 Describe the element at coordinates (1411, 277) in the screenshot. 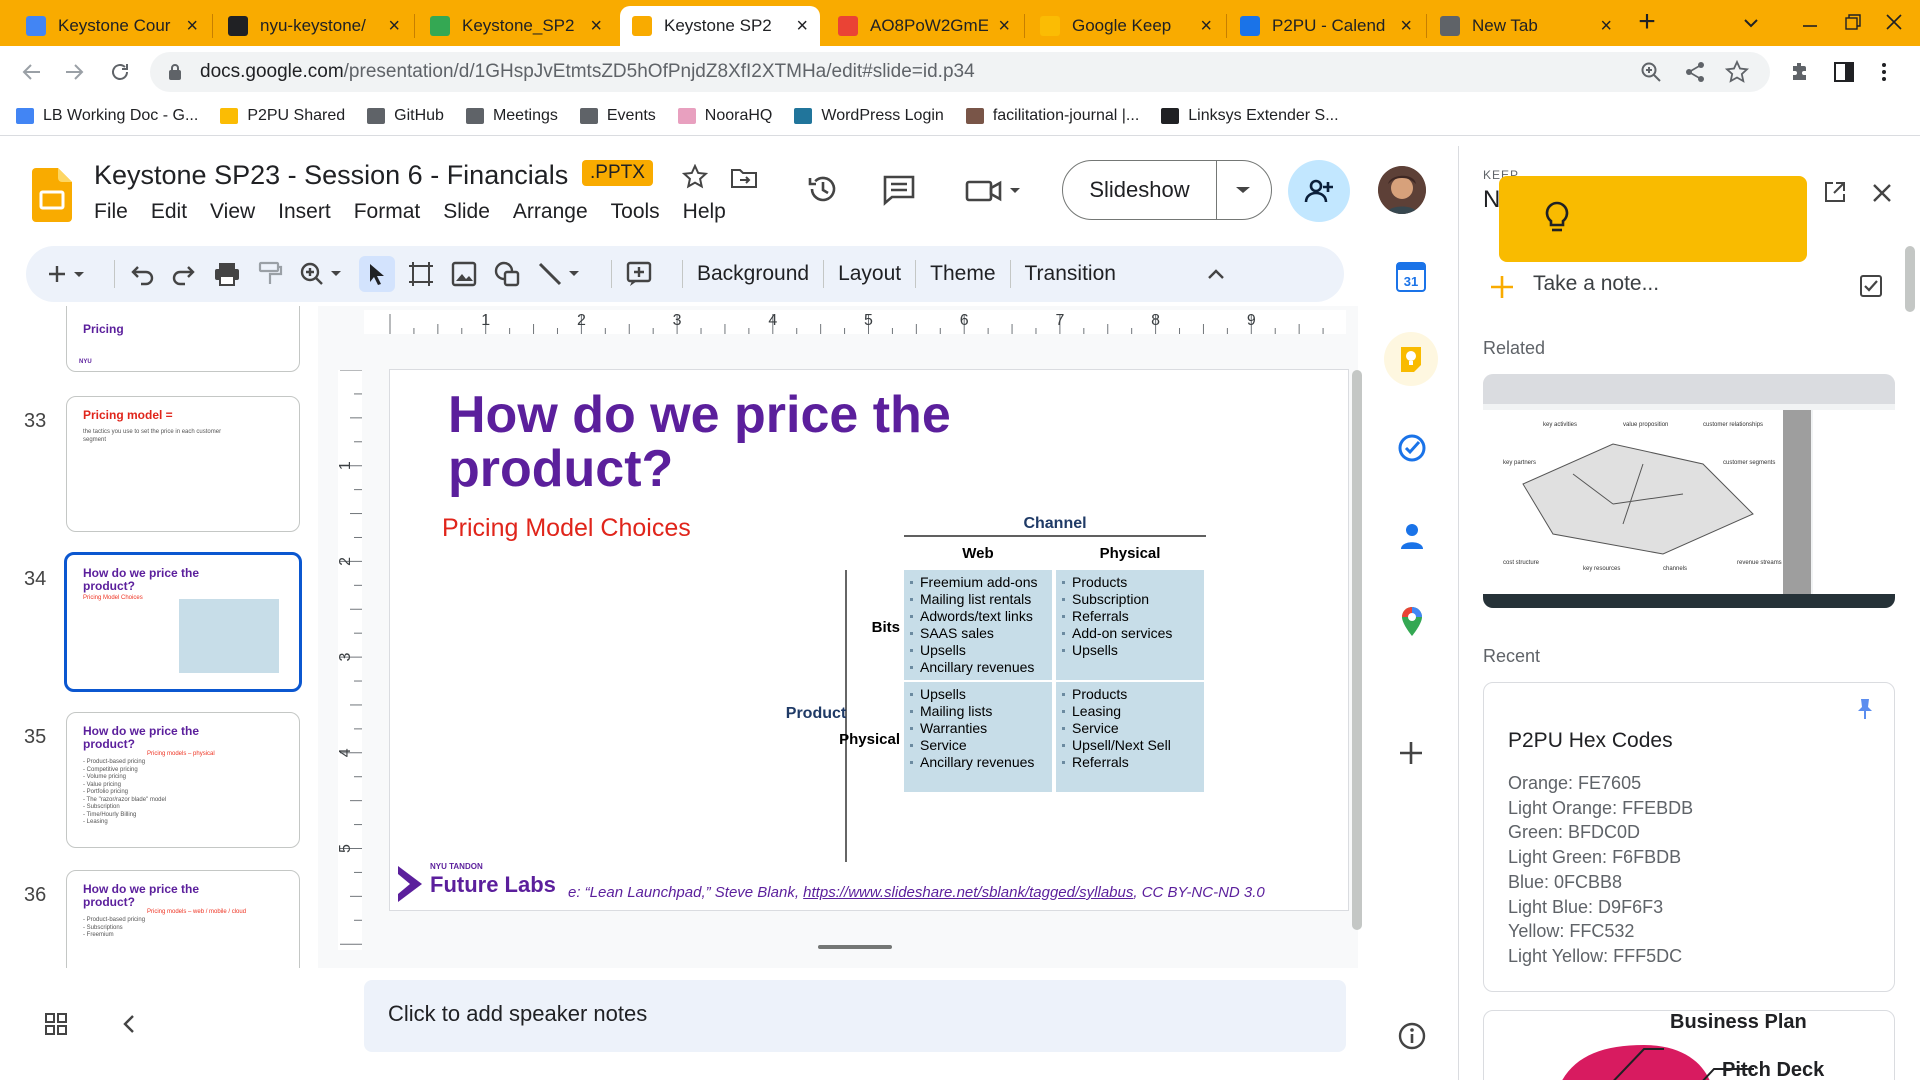

I see `calendar-icon: 31` at that location.